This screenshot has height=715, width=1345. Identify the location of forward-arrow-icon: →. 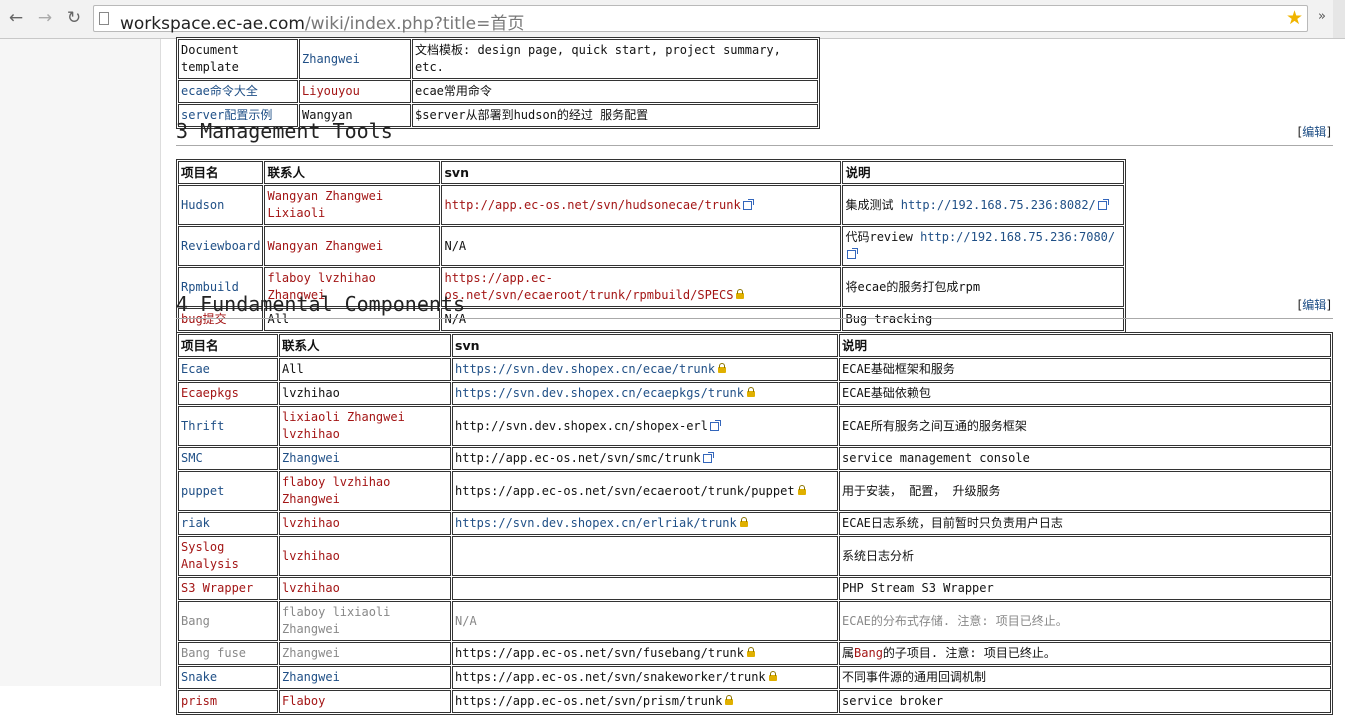
(45, 18).